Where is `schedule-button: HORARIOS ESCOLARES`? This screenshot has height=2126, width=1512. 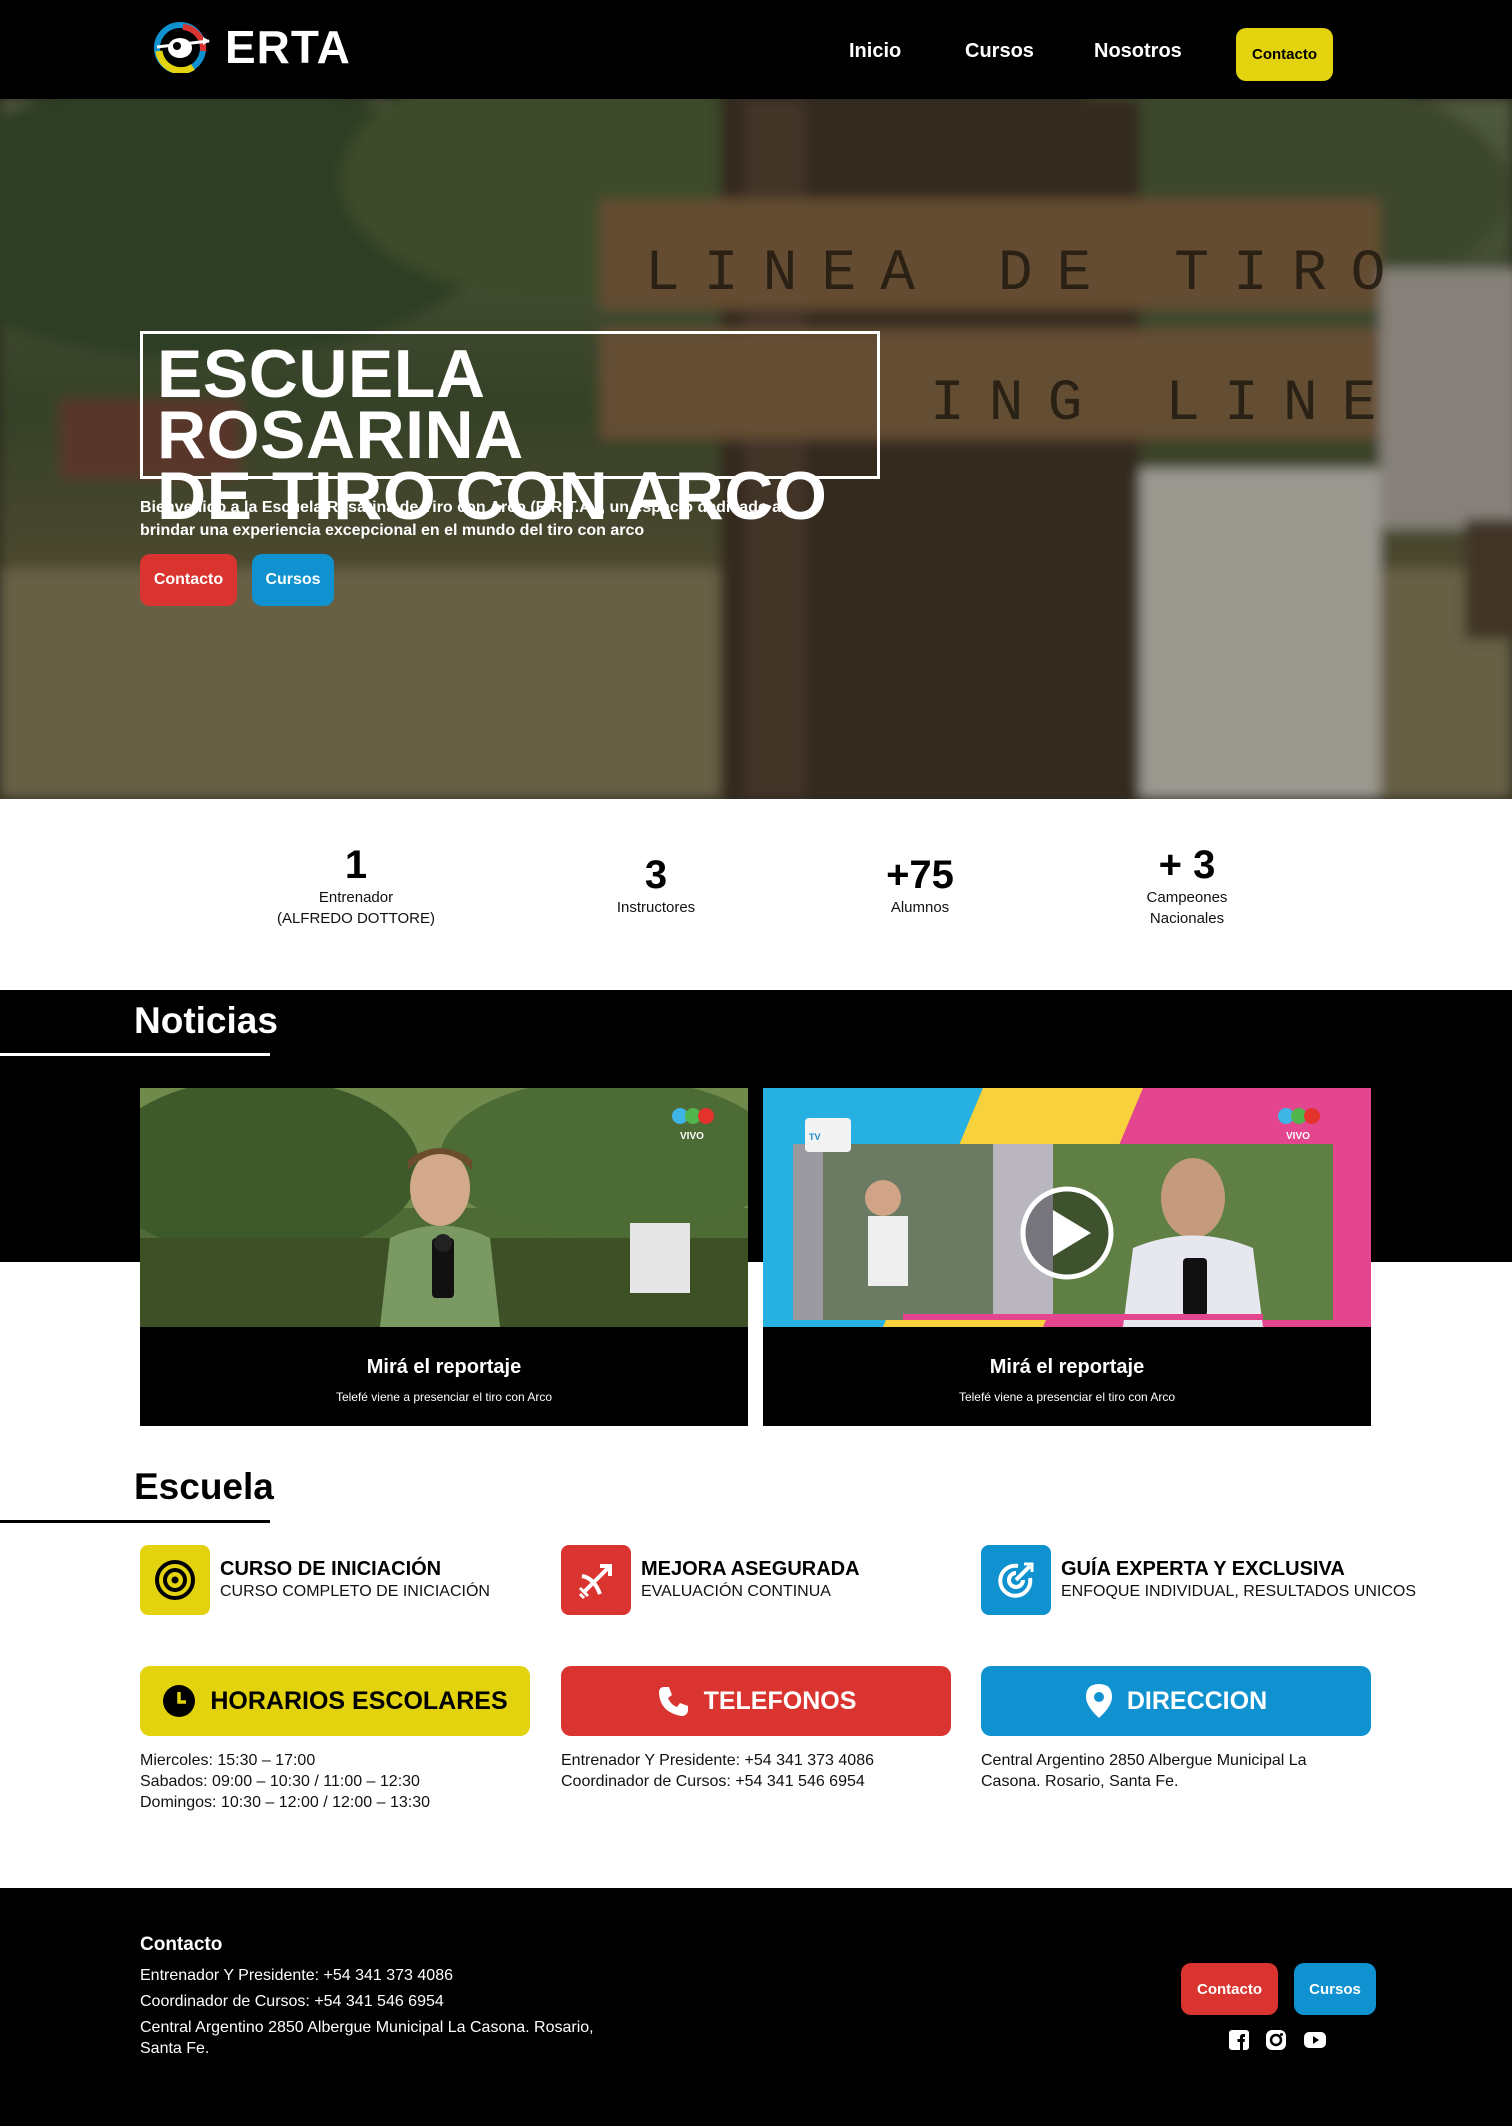
schedule-button: HORARIOS ESCOLARES is located at coordinates (335, 1701).